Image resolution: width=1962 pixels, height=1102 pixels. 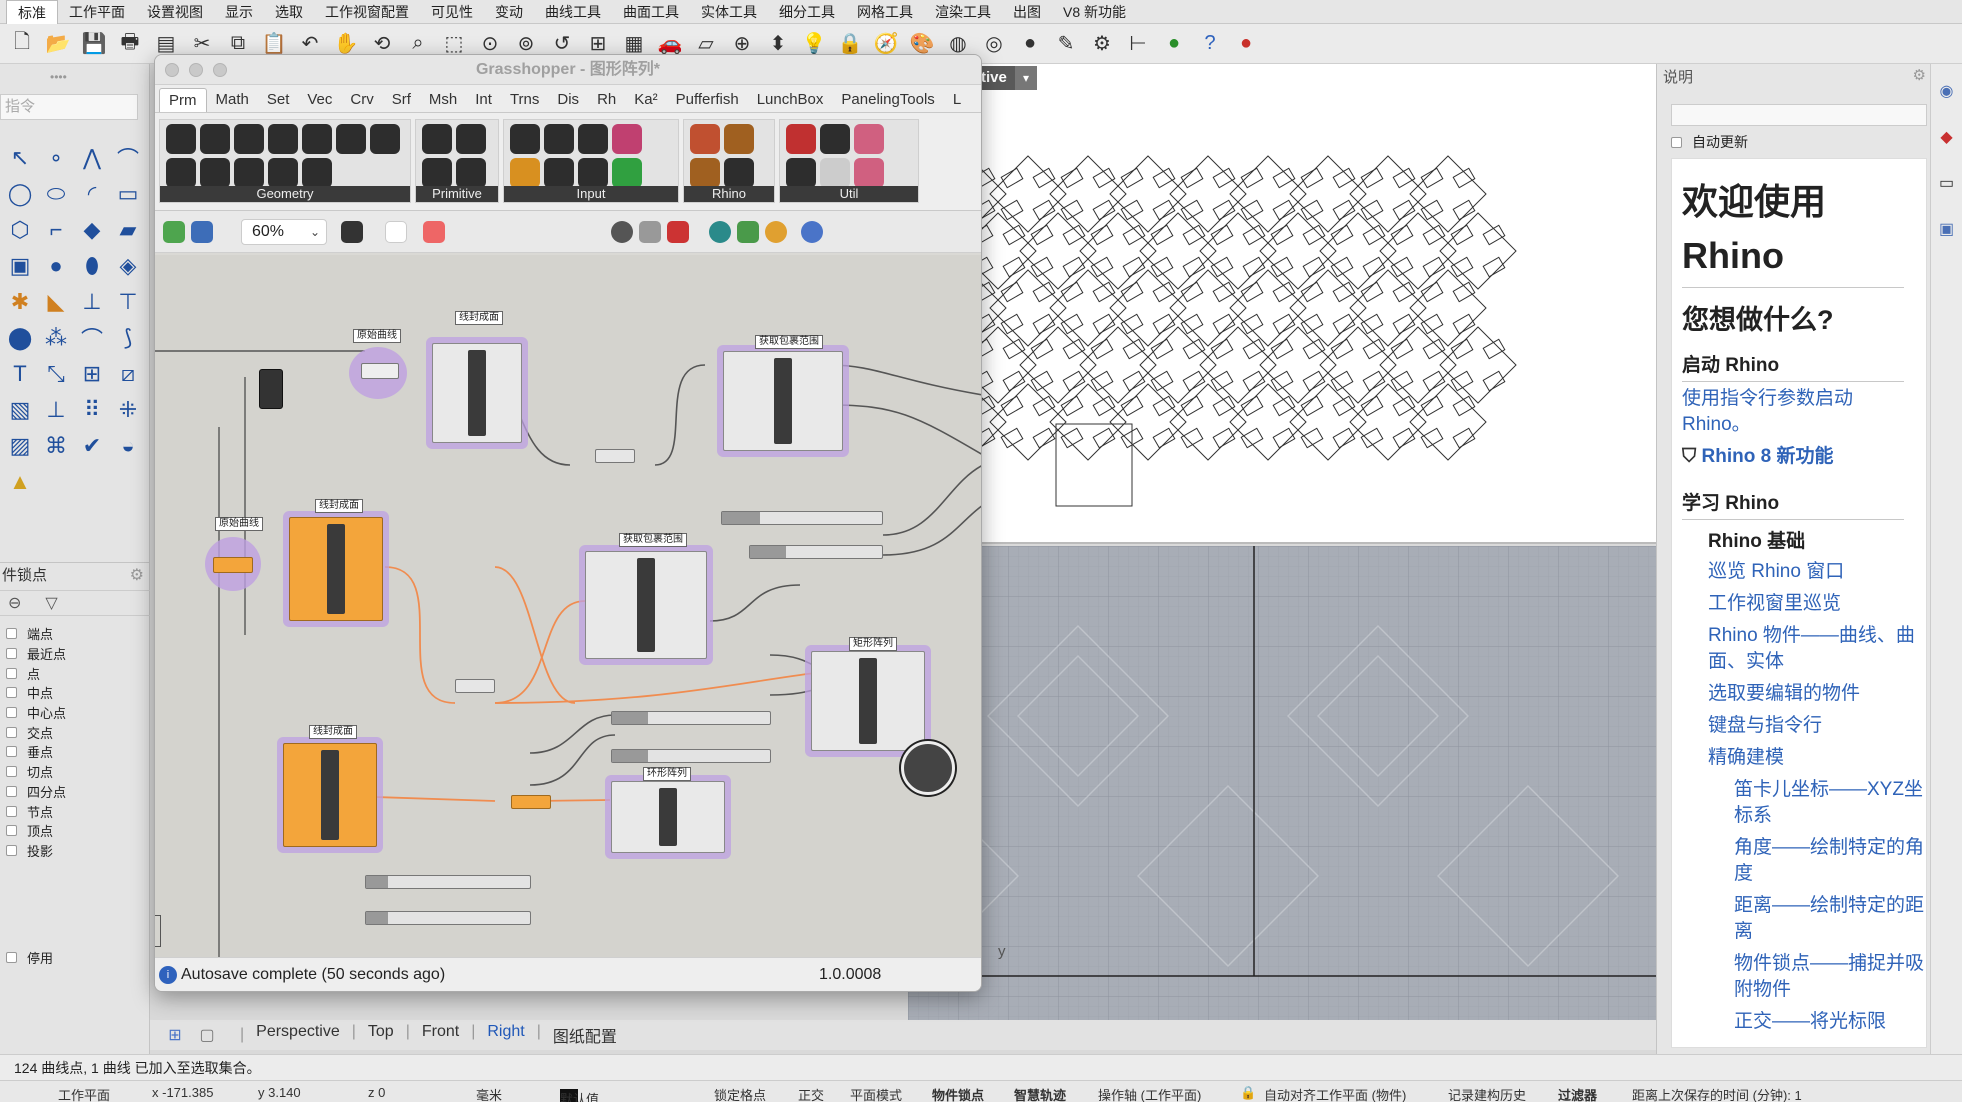 What do you see at coordinates (20, 374) in the screenshot?
I see `move-icon: T` at bounding box center [20, 374].